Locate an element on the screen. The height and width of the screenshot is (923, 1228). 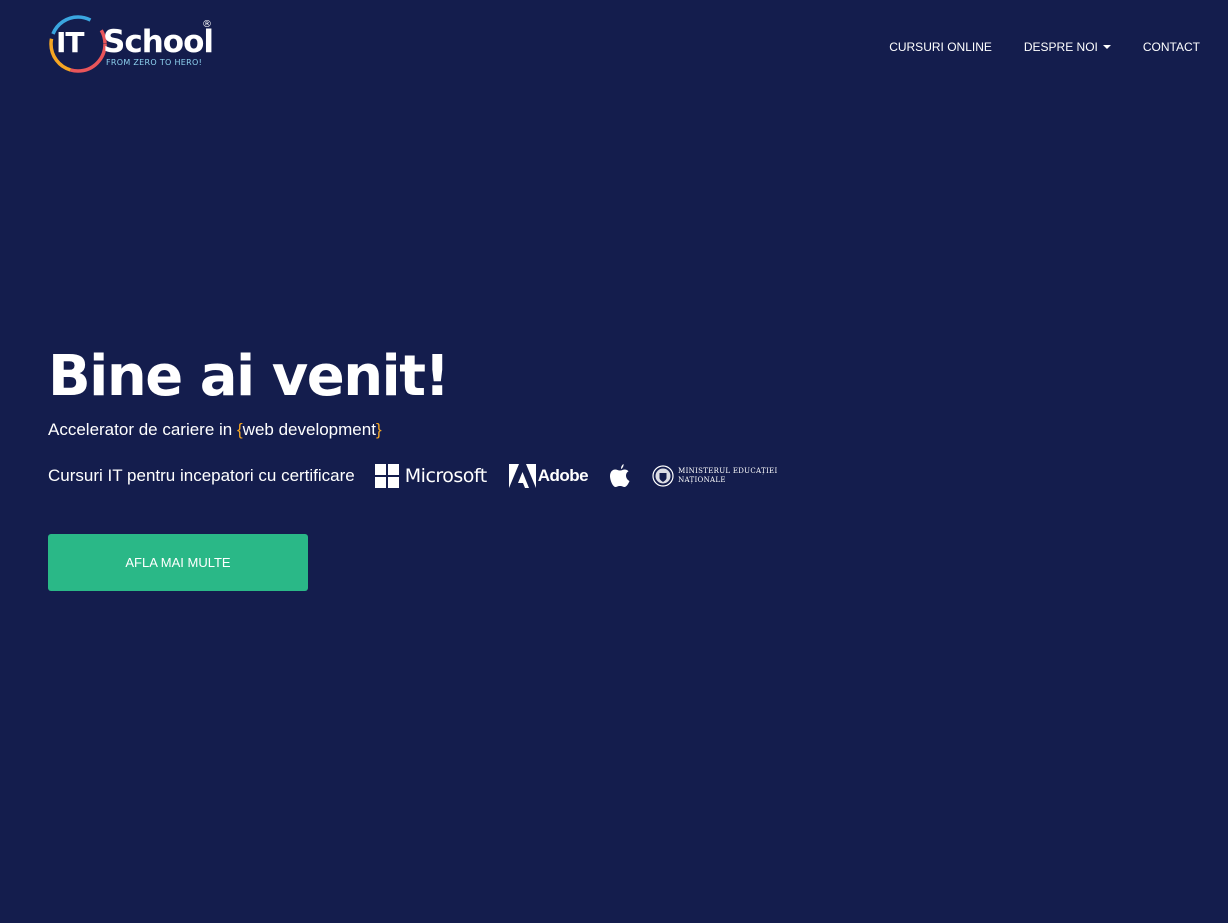
microsoft-wordmark: Microsoft is located at coordinates (445, 476).